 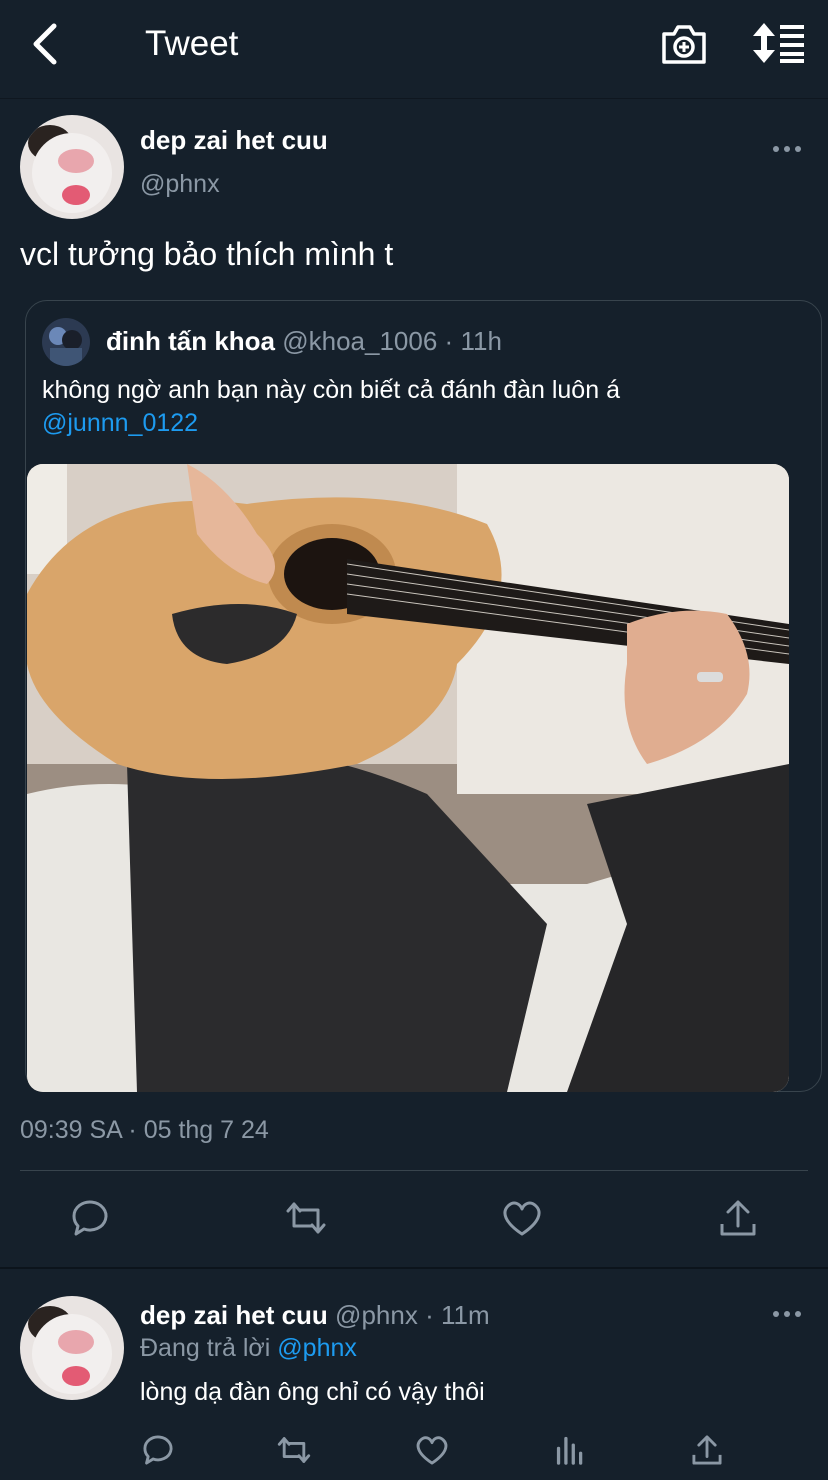 I want to click on reply-retweet-icon, so click(x=294, y=1450).